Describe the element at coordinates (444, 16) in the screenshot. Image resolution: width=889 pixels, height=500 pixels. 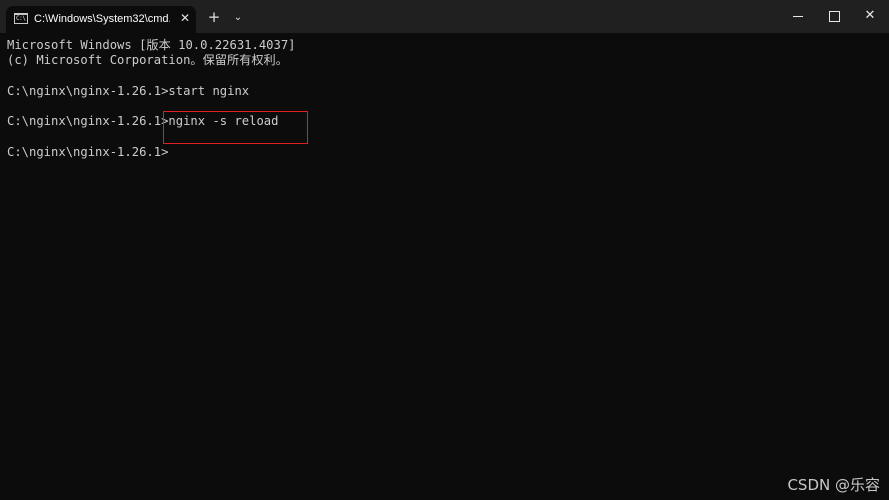
I see `title-bar: C:\ C:\Windows\System32\cmd.e ✕ + ⌄ ✕` at that location.